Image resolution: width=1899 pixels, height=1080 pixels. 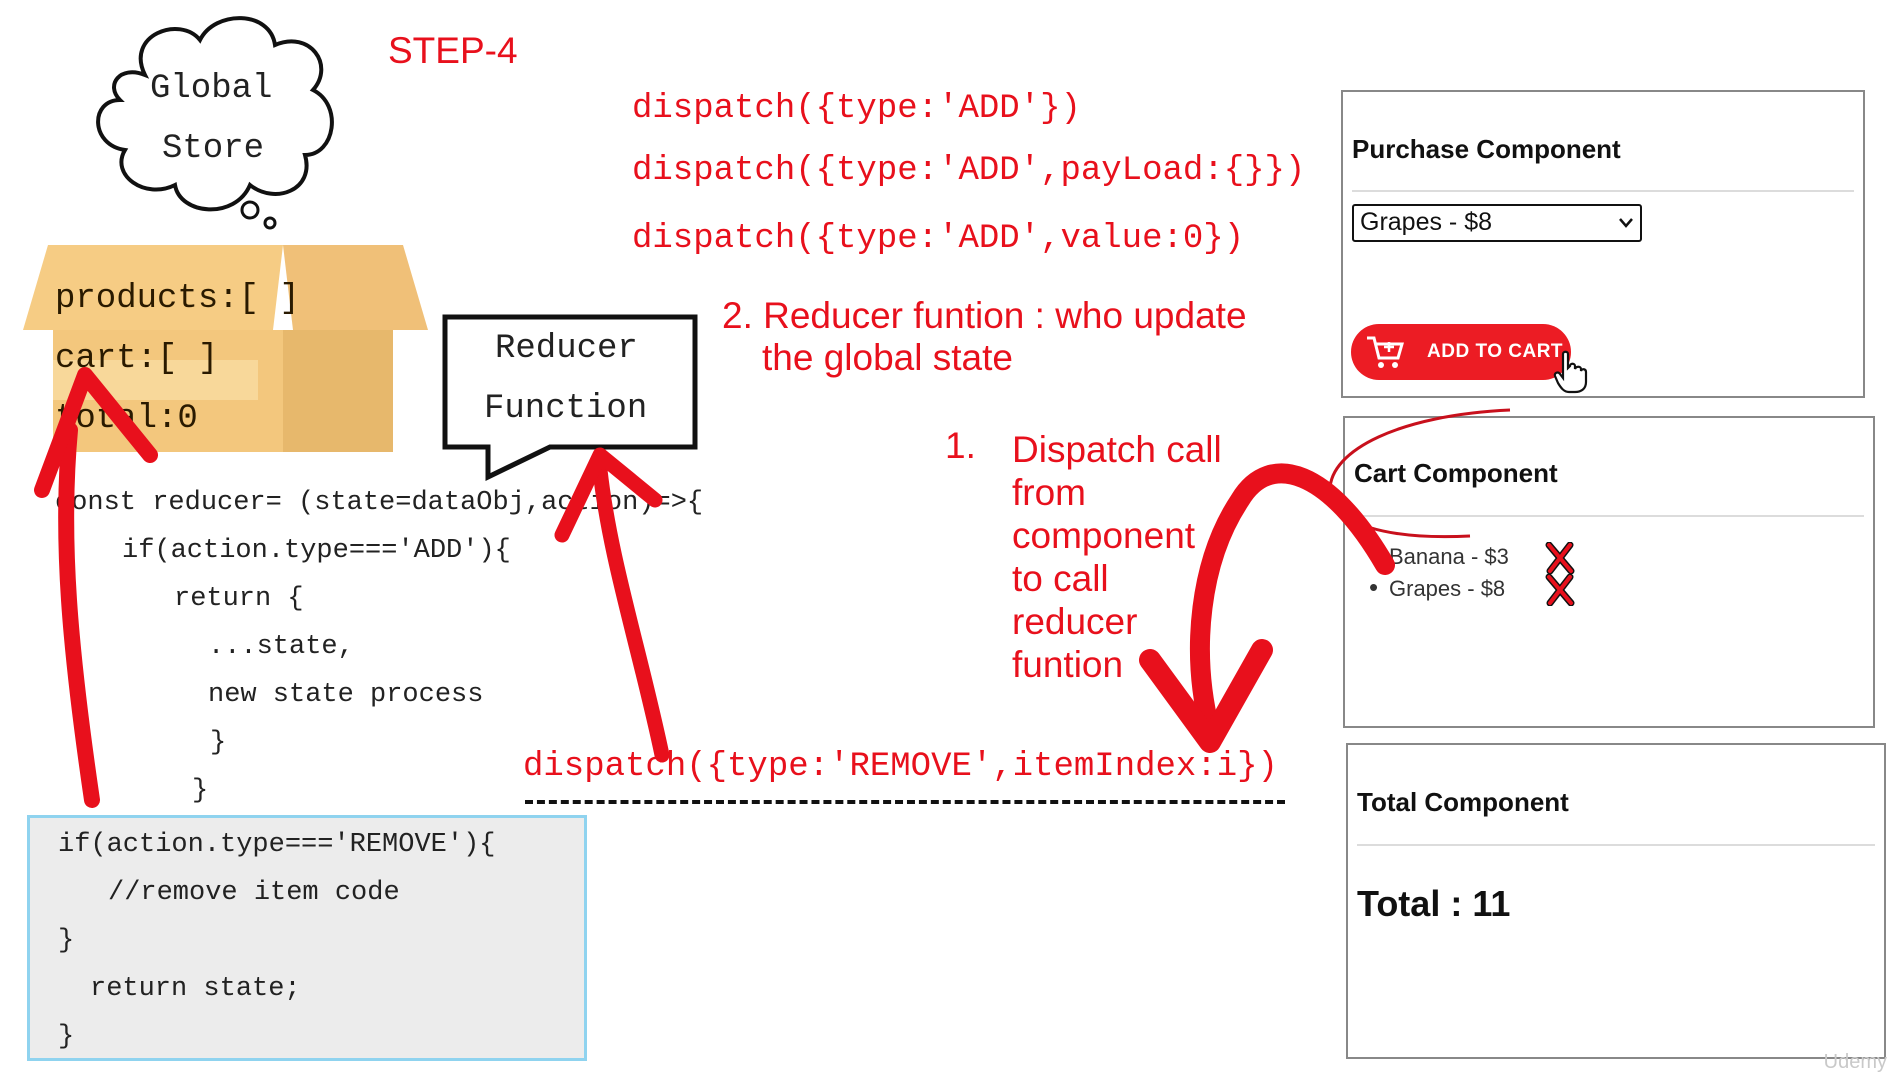 I want to click on arrow-remove-to-cart, so click(x=79, y=615).